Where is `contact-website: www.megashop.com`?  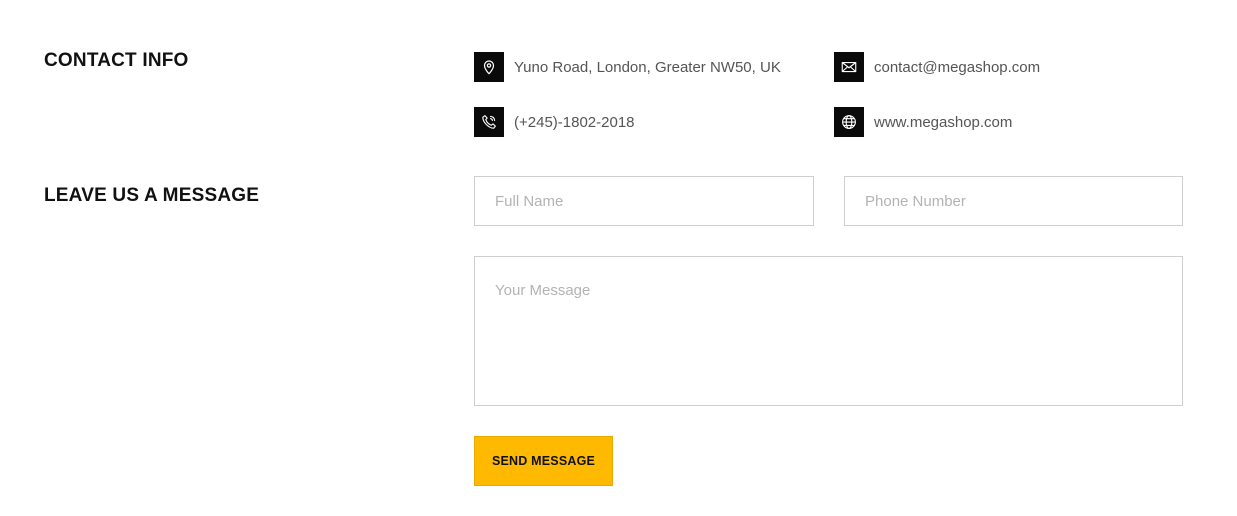
contact-website: www.megashop.com is located at coordinates (923, 122).